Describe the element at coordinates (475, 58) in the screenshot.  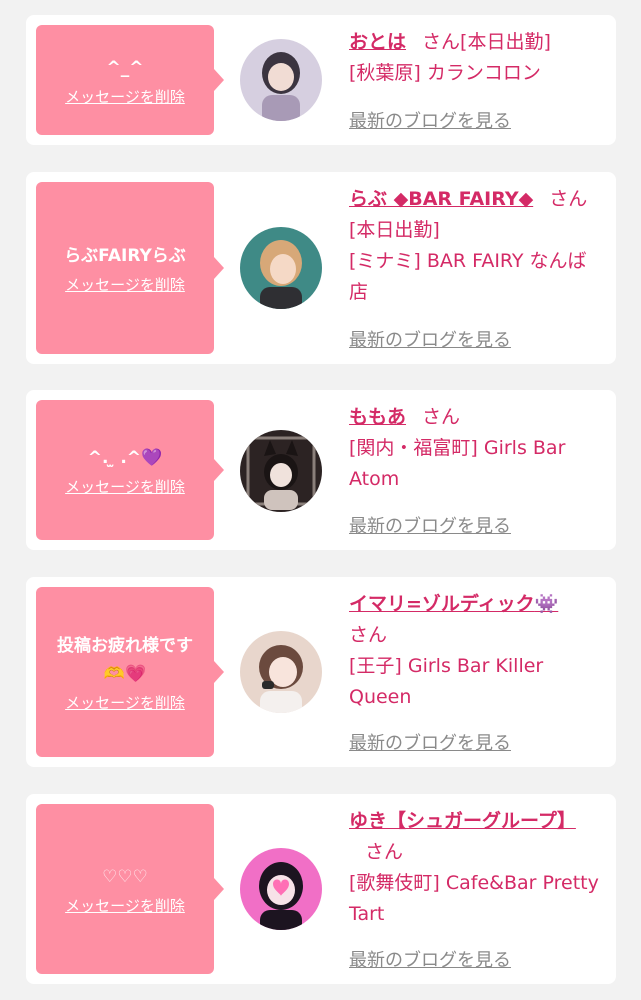
I see `info: おとは さん[本日出勤] [秋葉原] カランコロン` at that location.